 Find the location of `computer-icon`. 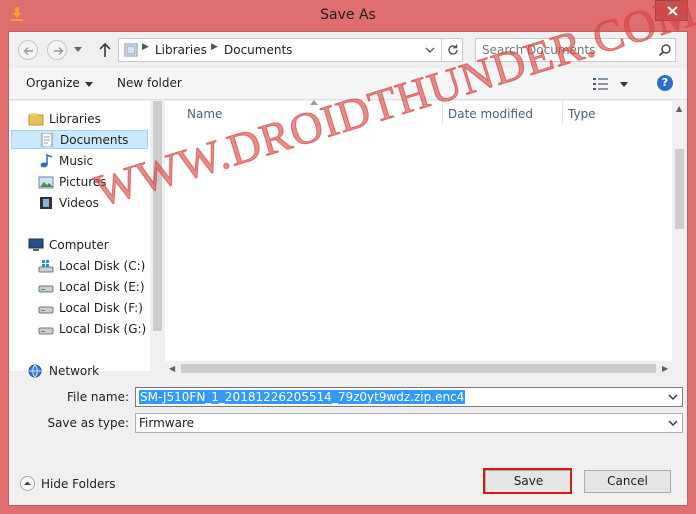

computer-icon is located at coordinates (36, 244).